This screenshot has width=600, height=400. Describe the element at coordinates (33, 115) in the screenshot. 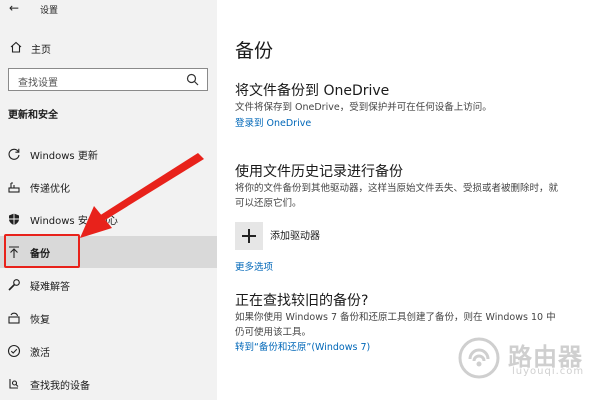

I see `section-title: 更新和安全` at that location.